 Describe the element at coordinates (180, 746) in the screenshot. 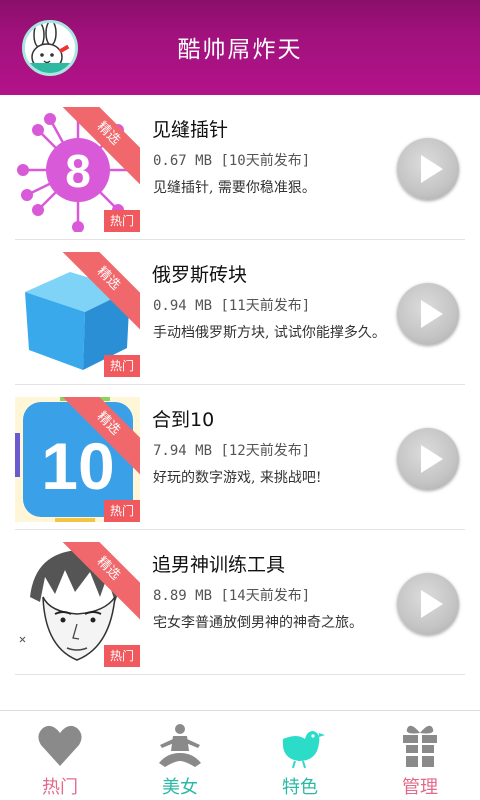

I see `yoga-figure-icon` at that location.